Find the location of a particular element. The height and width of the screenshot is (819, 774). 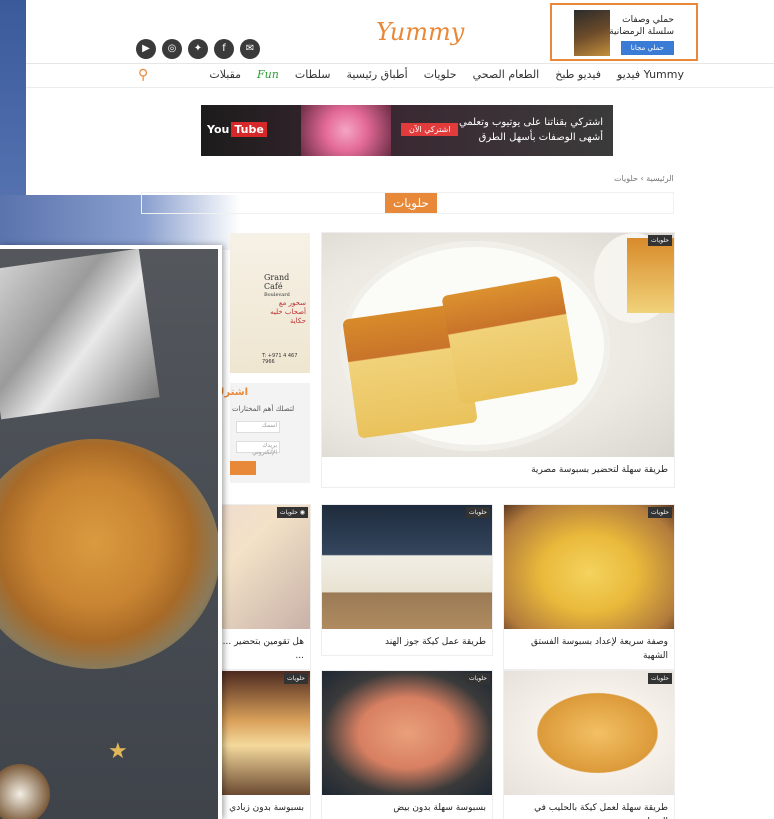

breadcrumb: الرئيسية › حلويات is located at coordinates (644, 178).